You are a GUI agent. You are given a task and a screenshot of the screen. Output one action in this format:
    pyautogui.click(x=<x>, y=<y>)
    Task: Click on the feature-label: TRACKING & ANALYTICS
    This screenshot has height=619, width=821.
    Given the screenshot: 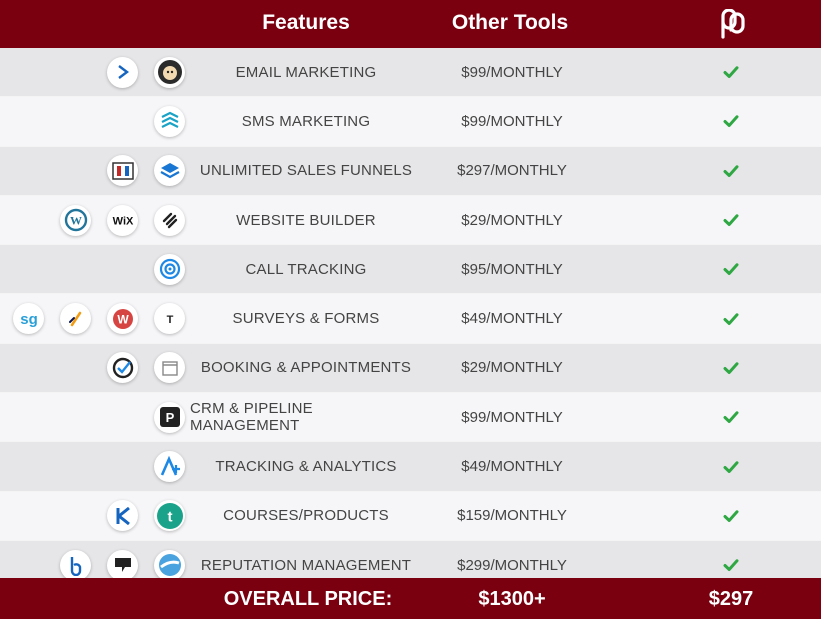 What is the action you would take?
    pyautogui.click(x=306, y=467)
    